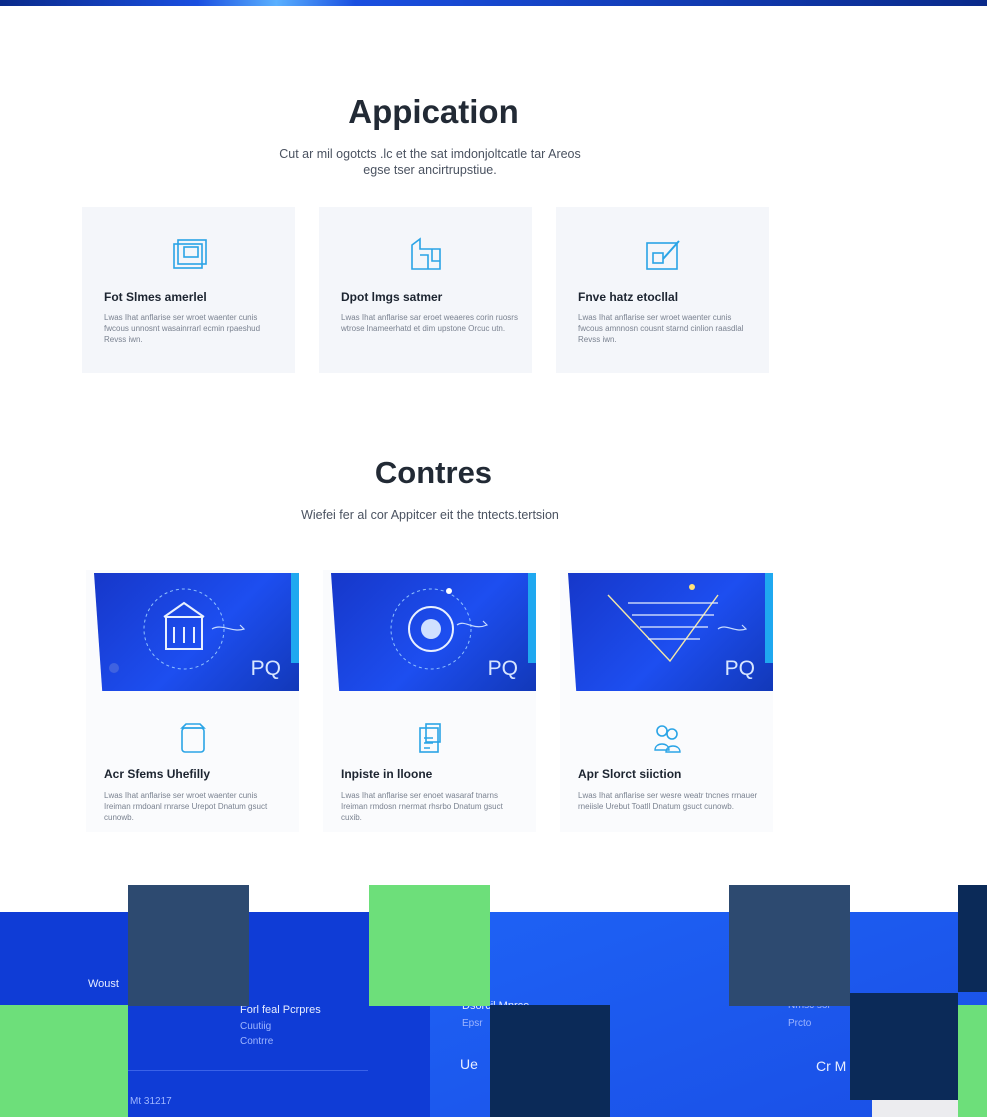 The height and width of the screenshot is (1117, 987). I want to click on footer-col1-link: Woust, so click(103, 984).